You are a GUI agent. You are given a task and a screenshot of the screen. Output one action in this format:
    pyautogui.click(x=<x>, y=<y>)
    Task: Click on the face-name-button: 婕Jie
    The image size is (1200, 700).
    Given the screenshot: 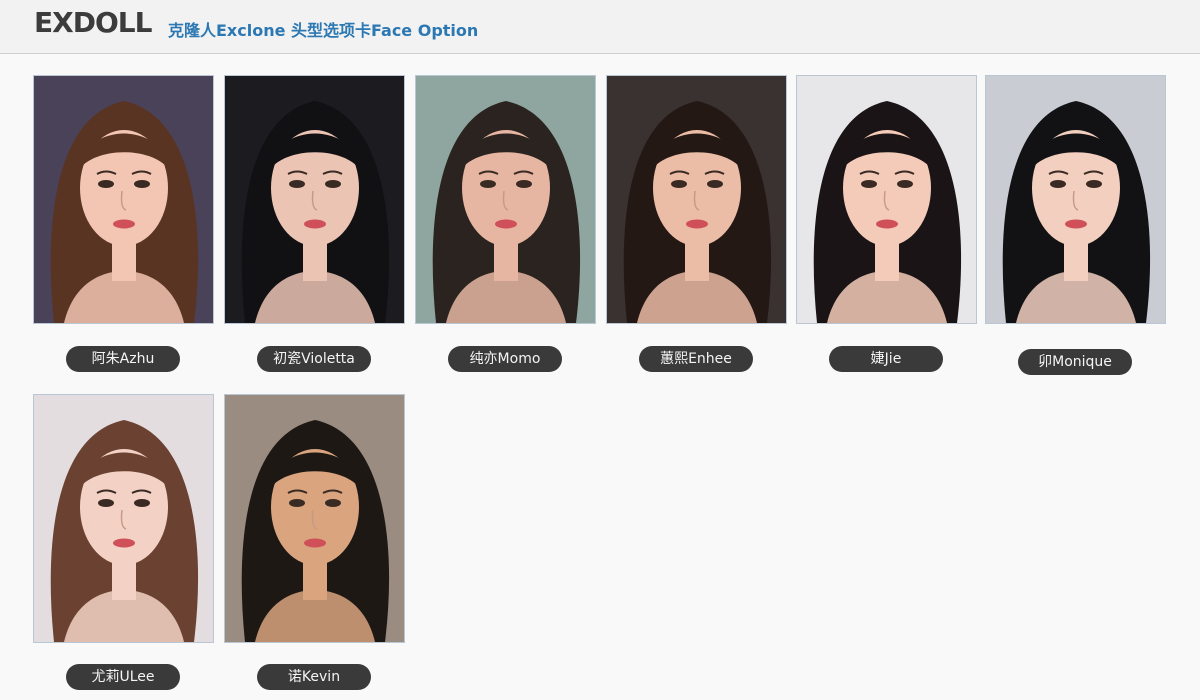 What is the action you would take?
    pyautogui.click(x=886, y=359)
    